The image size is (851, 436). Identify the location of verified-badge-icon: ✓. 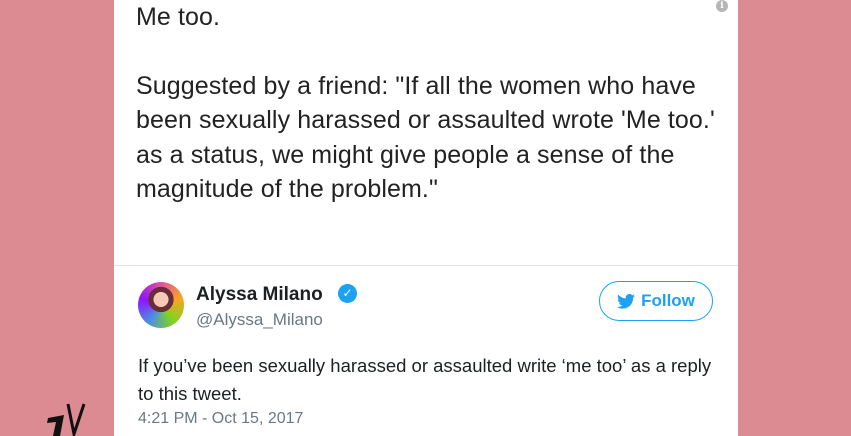
(347, 293).